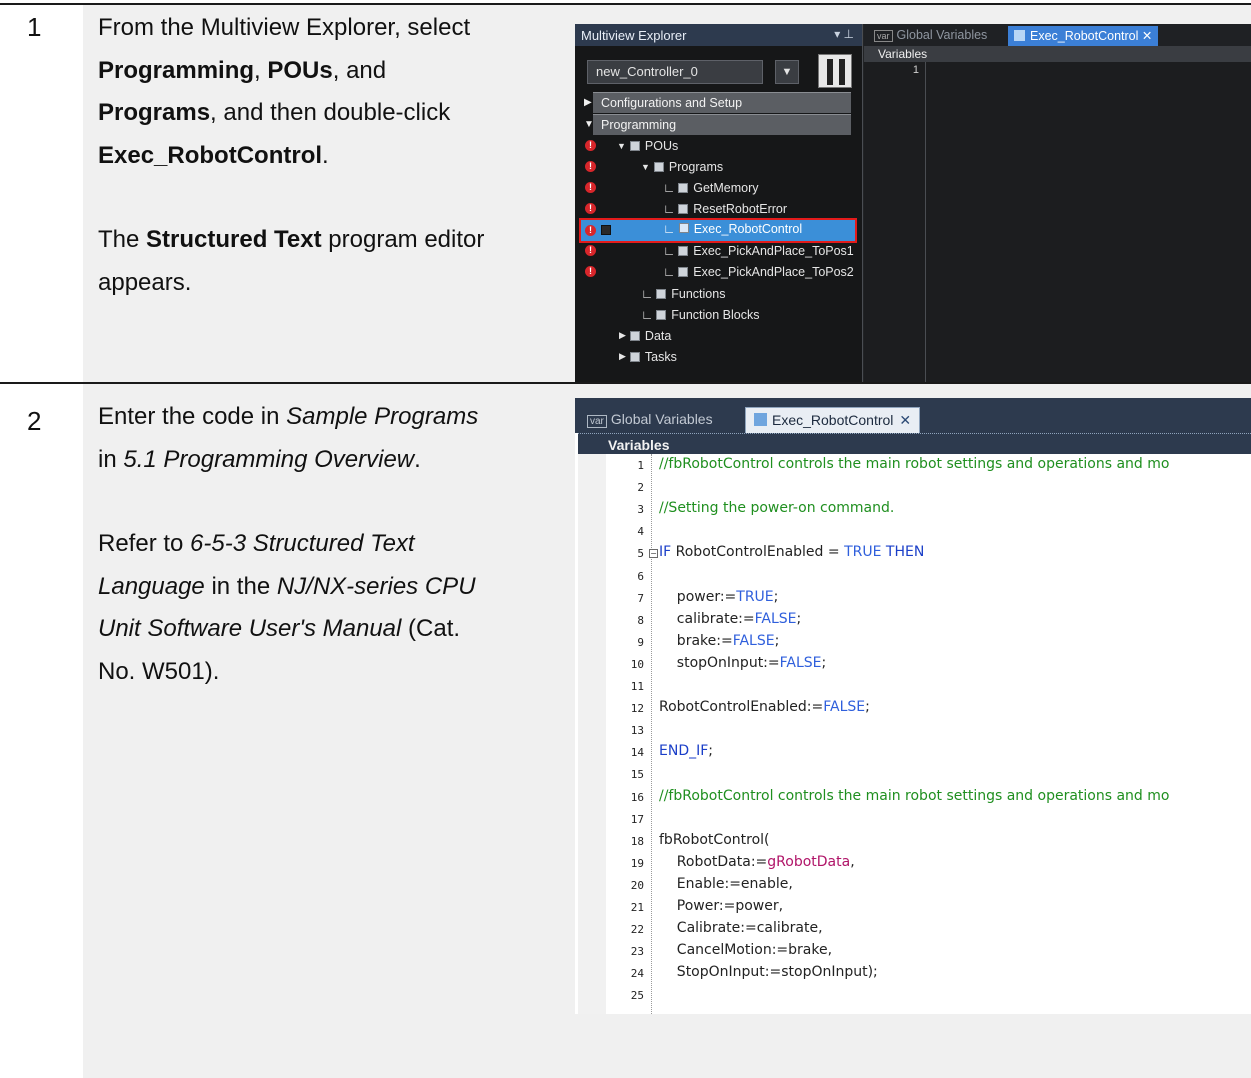 This screenshot has height=1078, width=1251. Describe the element at coordinates (722, 102) in the screenshot. I see `section-configurations-and-setup: Configurations and Setup` at that location.